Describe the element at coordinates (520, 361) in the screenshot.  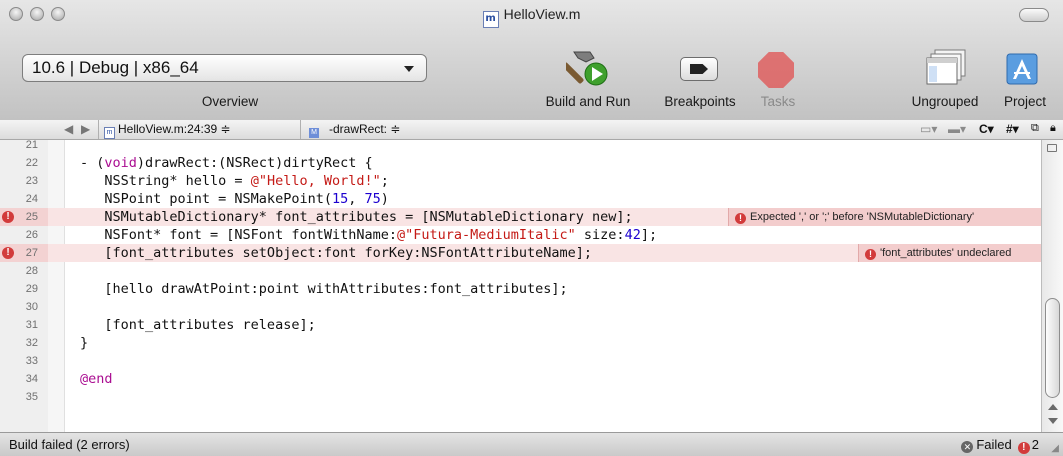
I see `code-line: 33` at that location.